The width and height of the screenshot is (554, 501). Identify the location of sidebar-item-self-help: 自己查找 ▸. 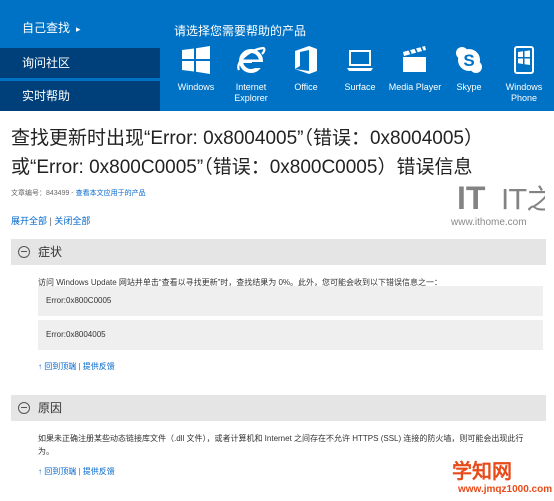
(80, 29).